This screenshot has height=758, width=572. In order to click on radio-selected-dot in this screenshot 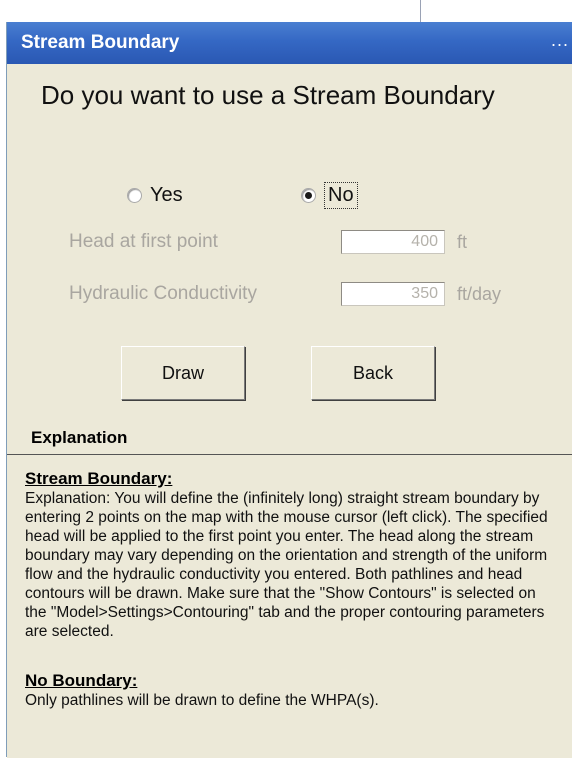, I will do `click(308, 195)`.